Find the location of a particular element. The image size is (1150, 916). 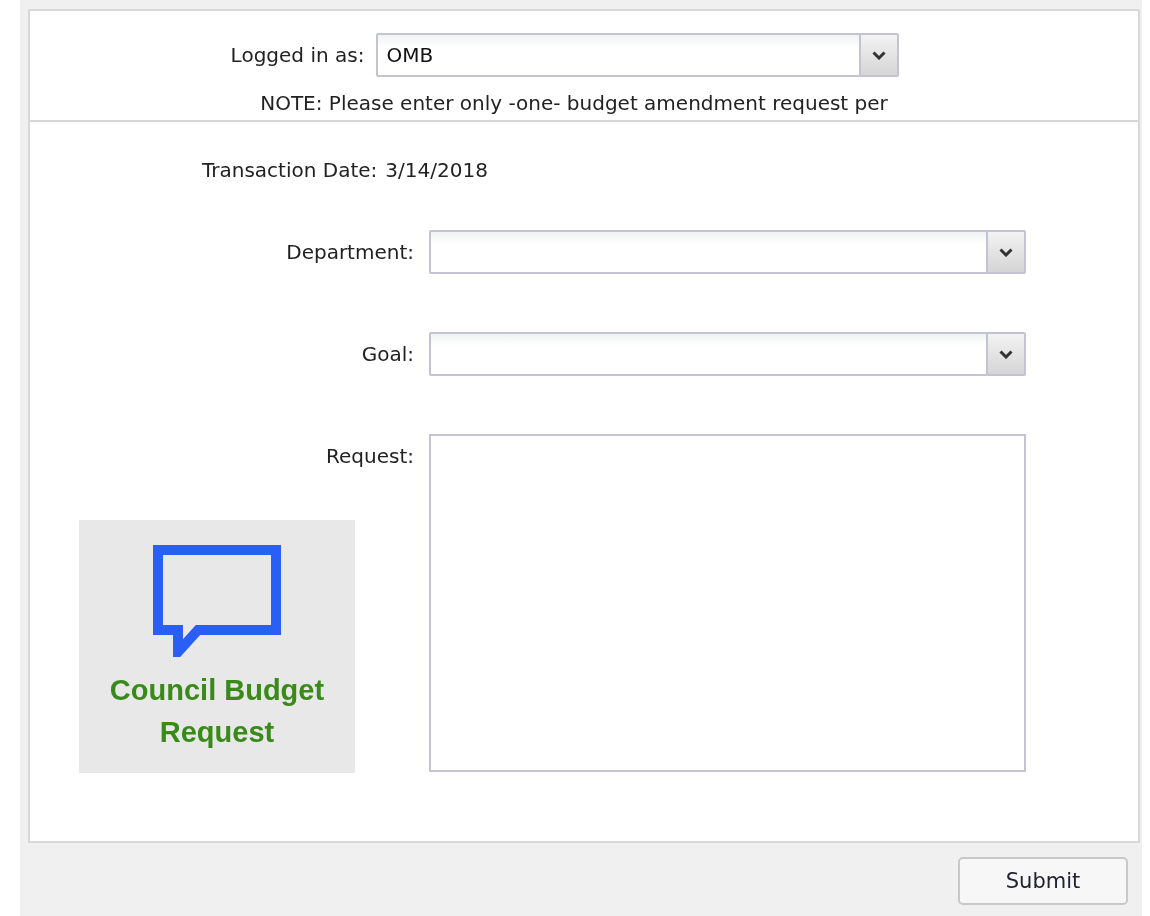

dropdown-field: OMB is located at coordinates (638, 55).